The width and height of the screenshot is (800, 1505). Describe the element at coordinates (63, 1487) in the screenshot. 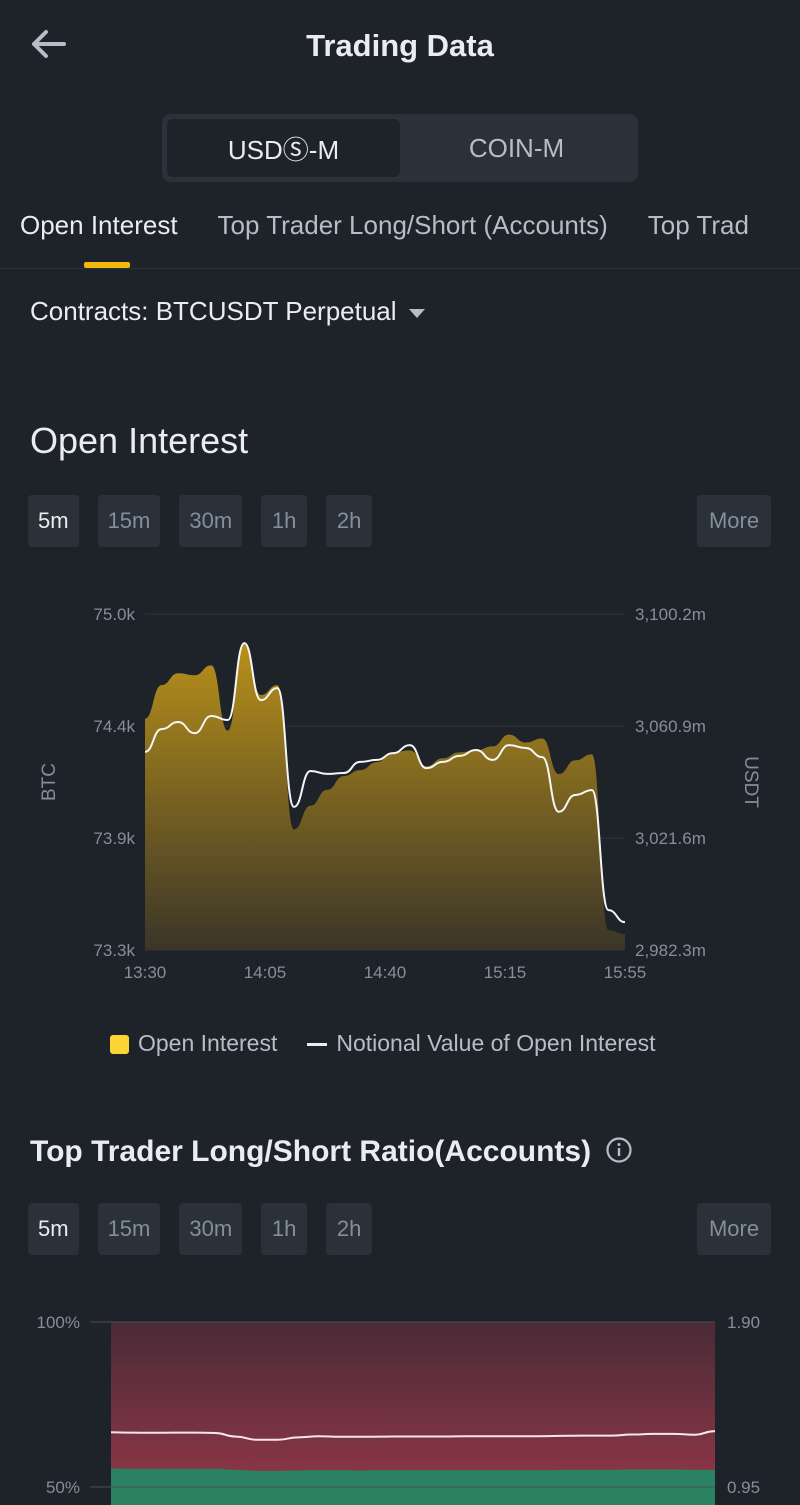

I see `y-tick-label: 50%` at that location.